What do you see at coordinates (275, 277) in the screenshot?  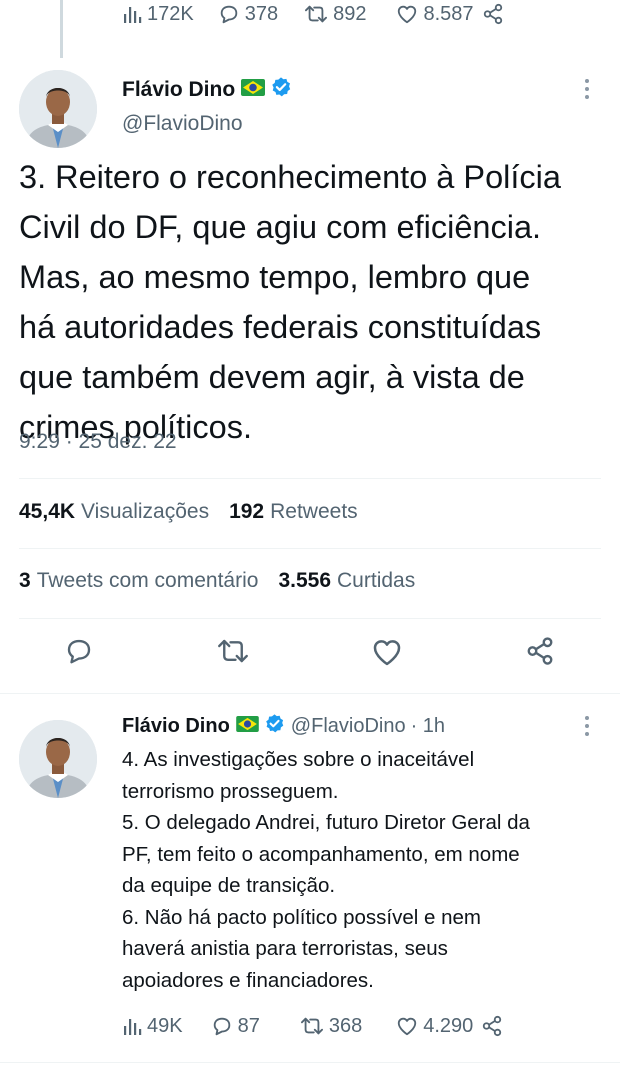 I see `tweet-text-line: Mas, ao mesmo tempo, lembro que` at bounding box center [275, 277].